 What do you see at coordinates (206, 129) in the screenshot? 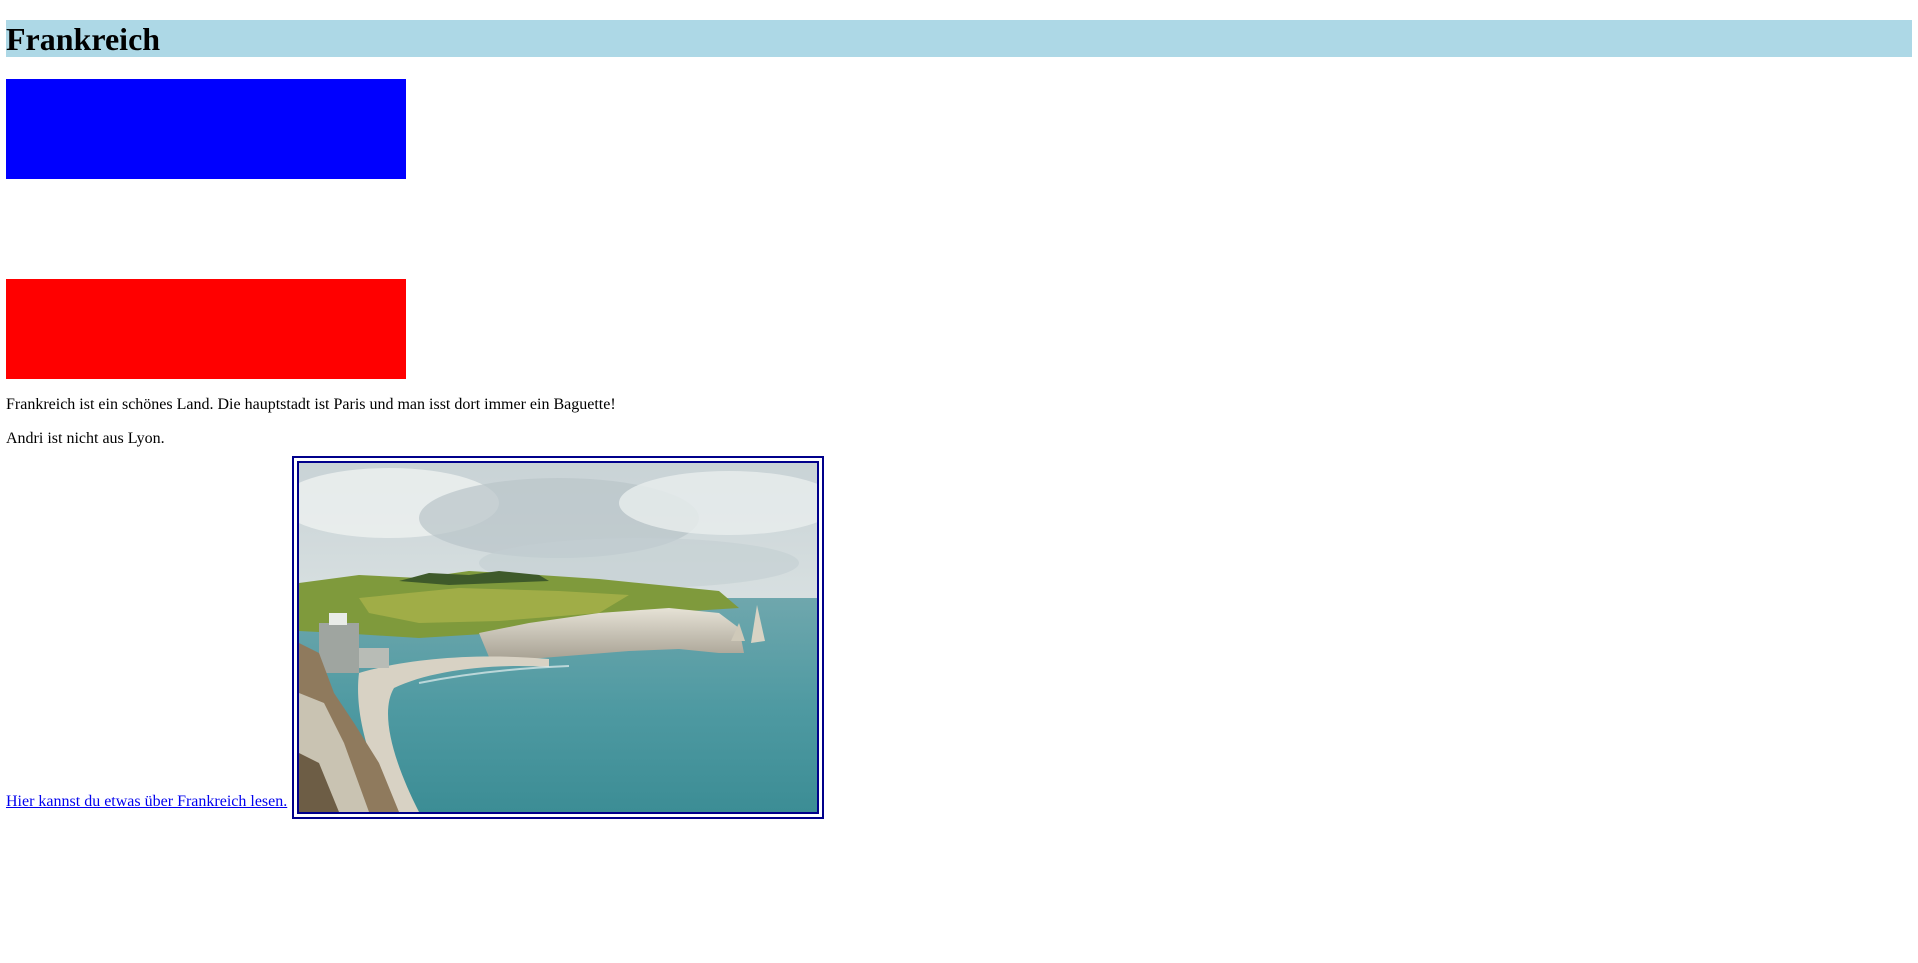
I see `blue-block` at bounding box center [206, 129].